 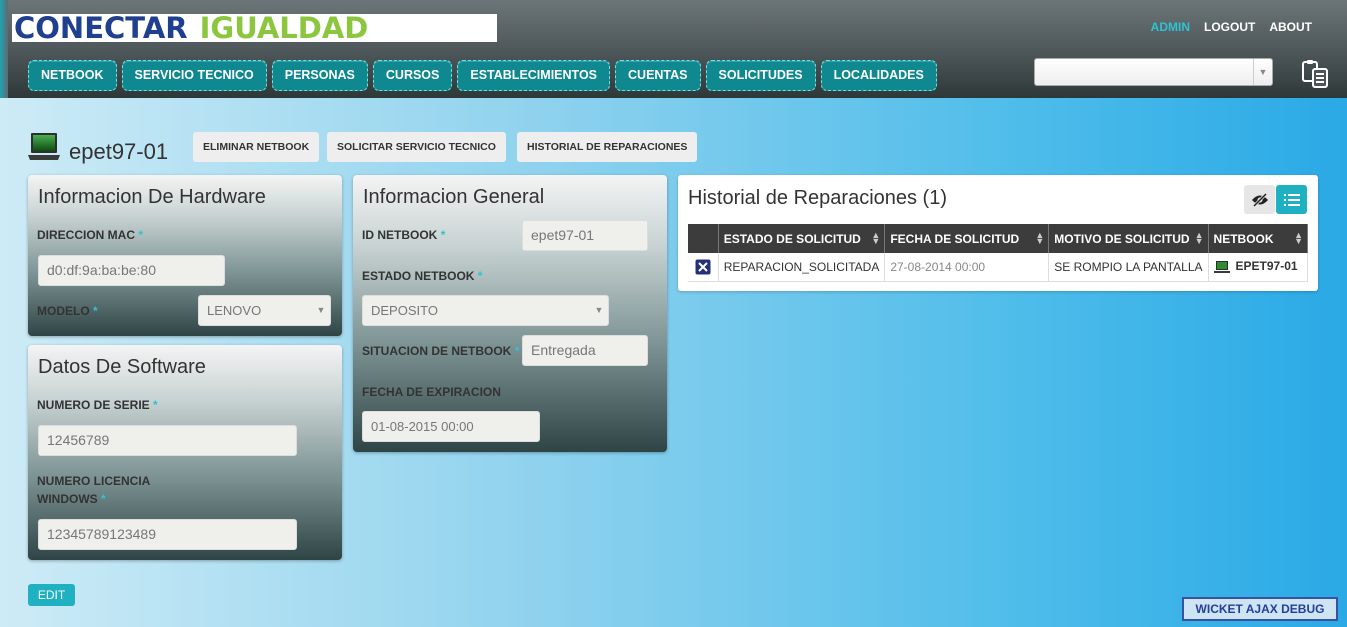 I want to click on nav-localidades: LOCALIDADES, so click(x=878, y=75).